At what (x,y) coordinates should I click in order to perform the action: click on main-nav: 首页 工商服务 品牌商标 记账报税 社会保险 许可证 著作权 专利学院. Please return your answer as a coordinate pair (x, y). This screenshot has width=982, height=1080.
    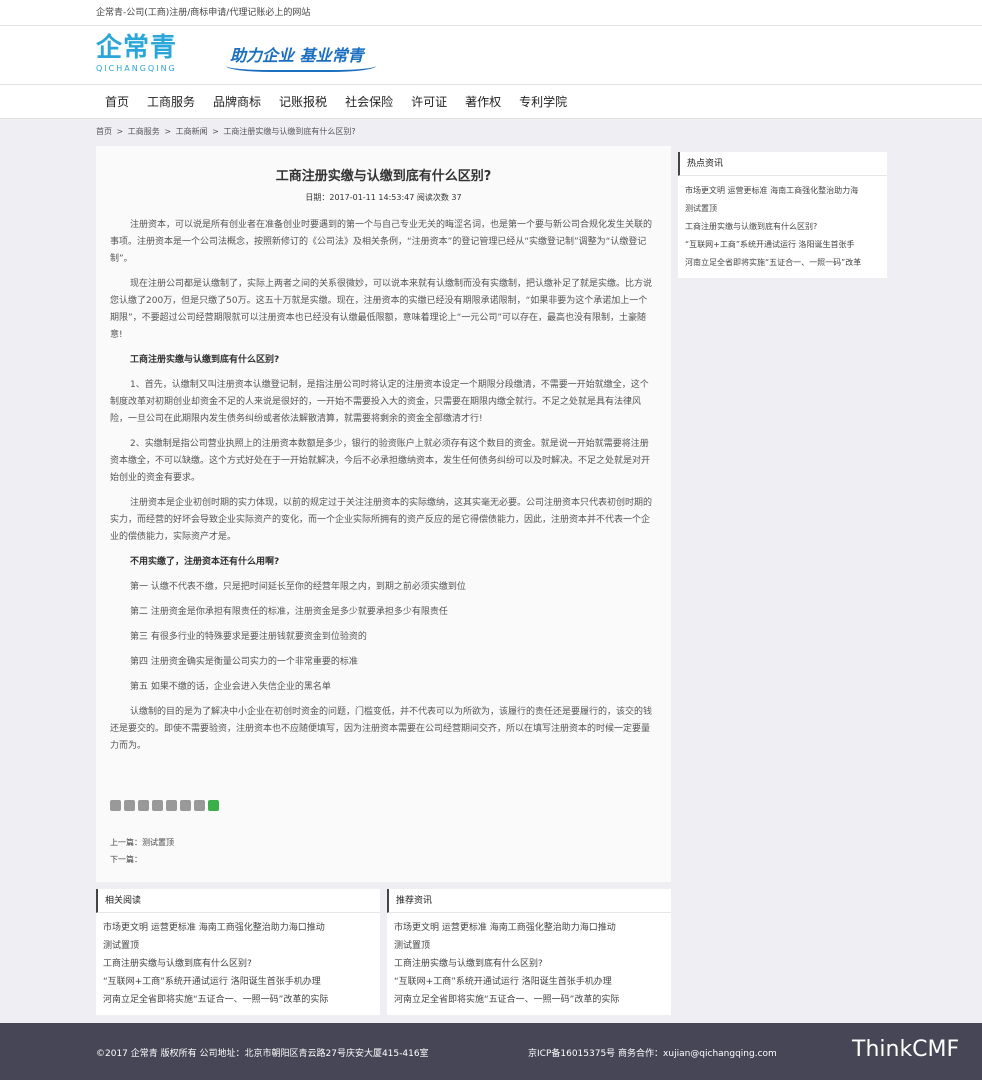
    Looking at the image, I should click on (491, 101).